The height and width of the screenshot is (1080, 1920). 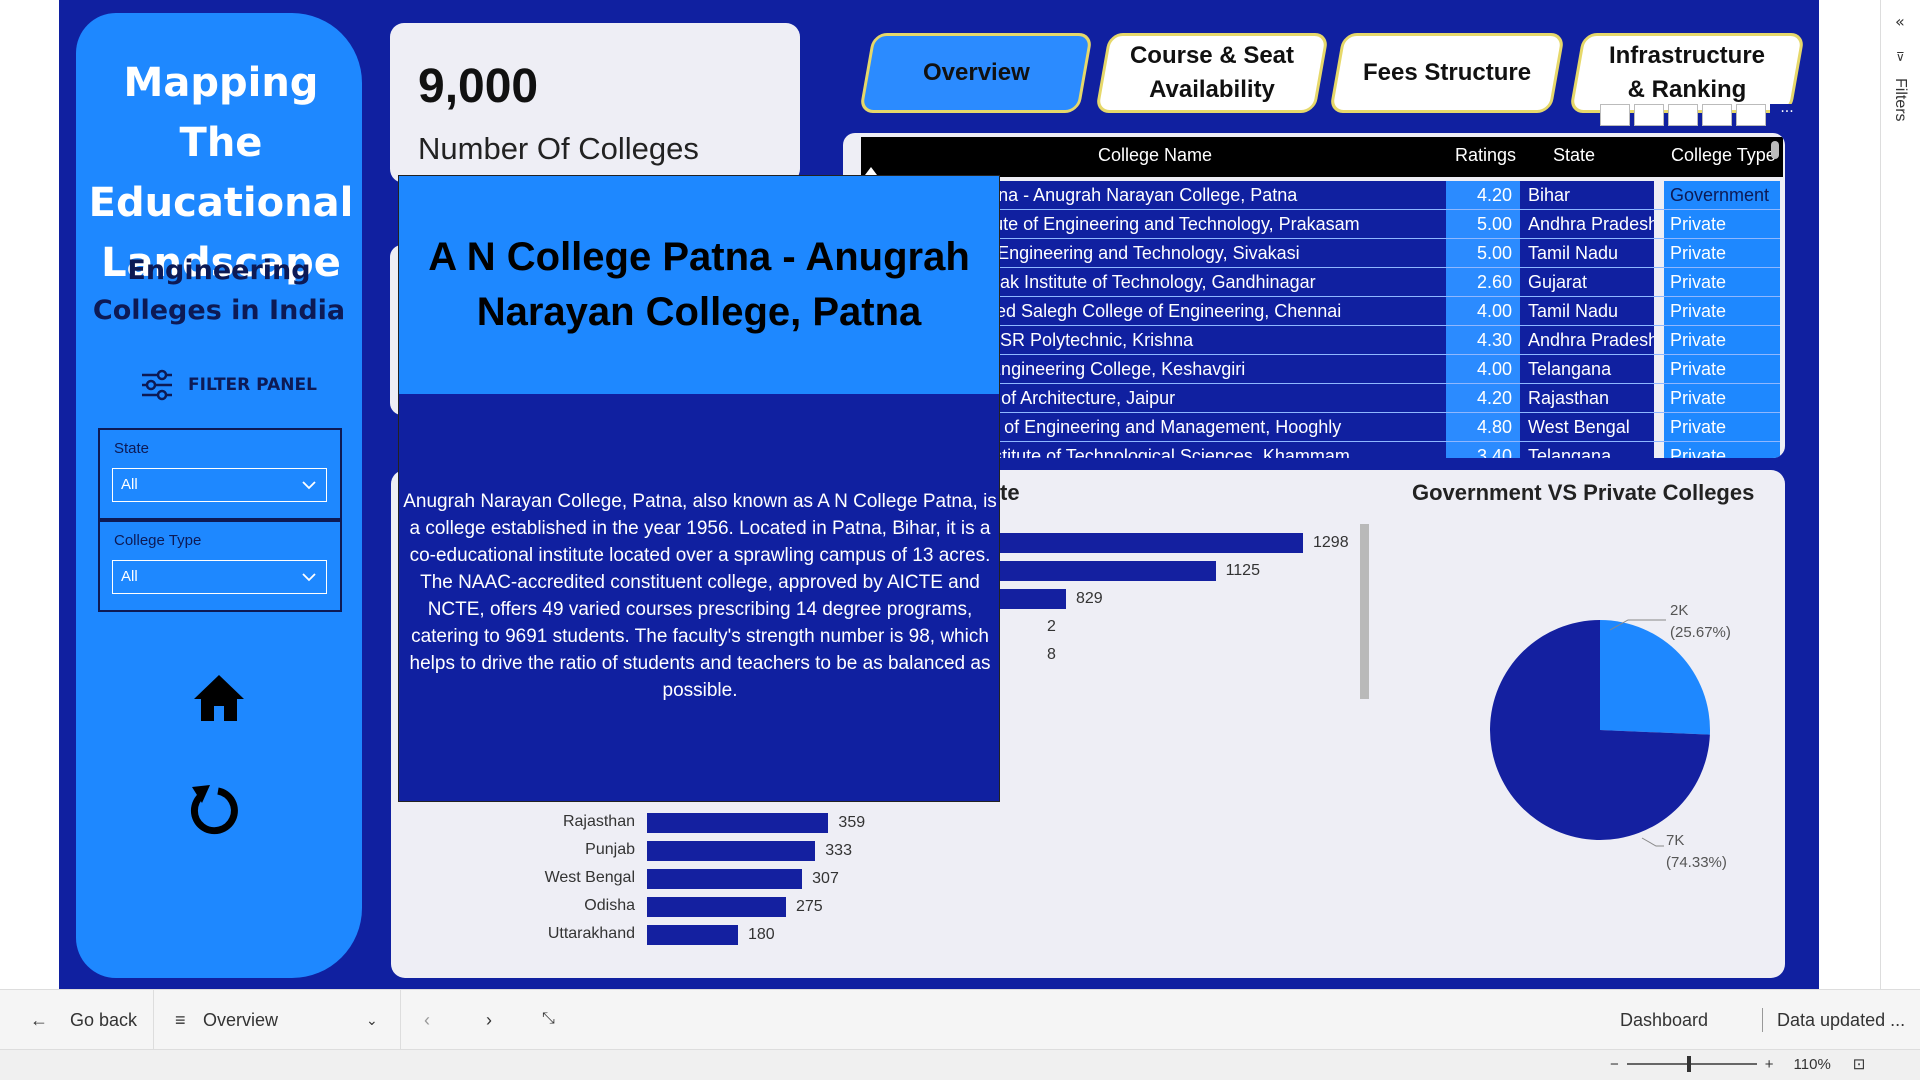 I want to click on collapse-pane-icon: «, so click(x=1900, y=21).